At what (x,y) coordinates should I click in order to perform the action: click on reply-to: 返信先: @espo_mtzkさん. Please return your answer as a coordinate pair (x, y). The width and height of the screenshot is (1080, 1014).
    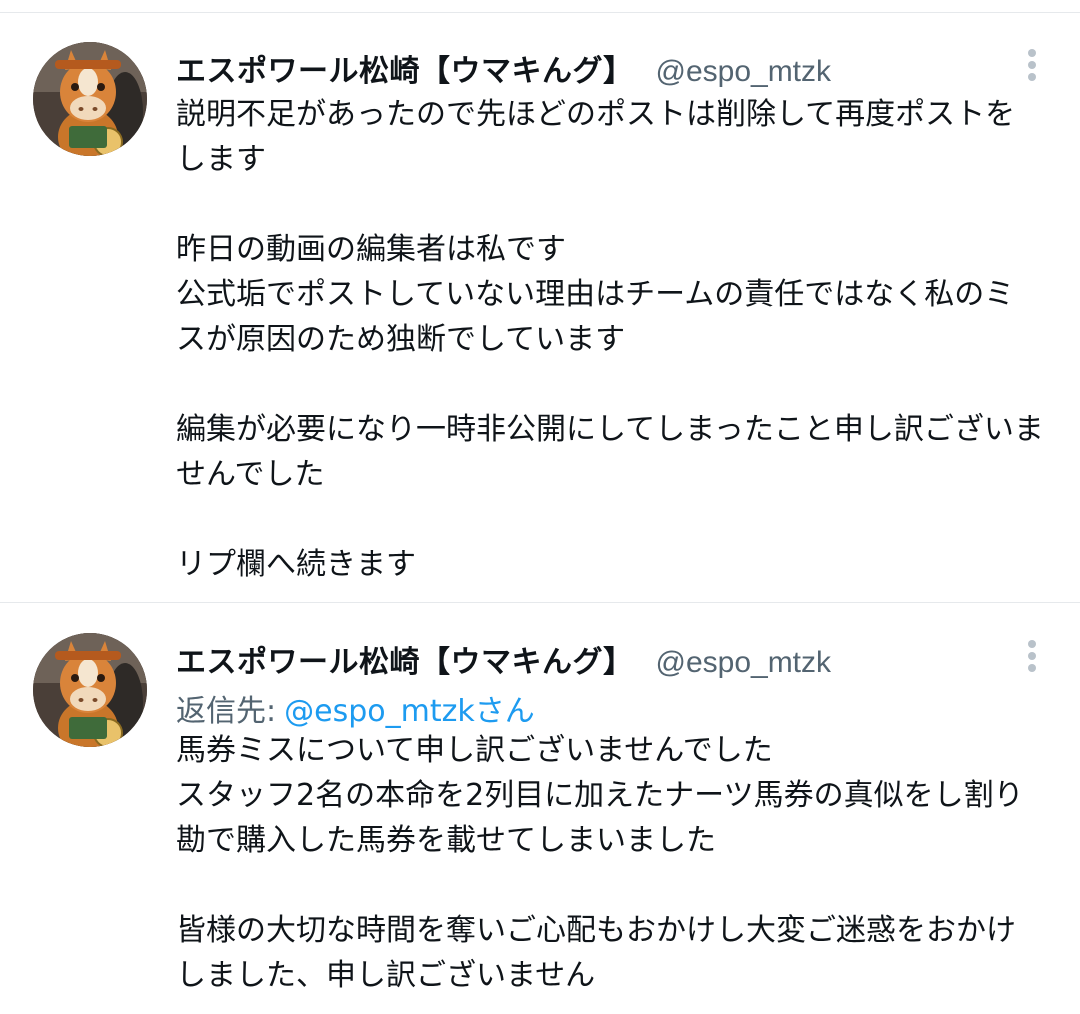
    Looking at the image, I should click on (355, 708).